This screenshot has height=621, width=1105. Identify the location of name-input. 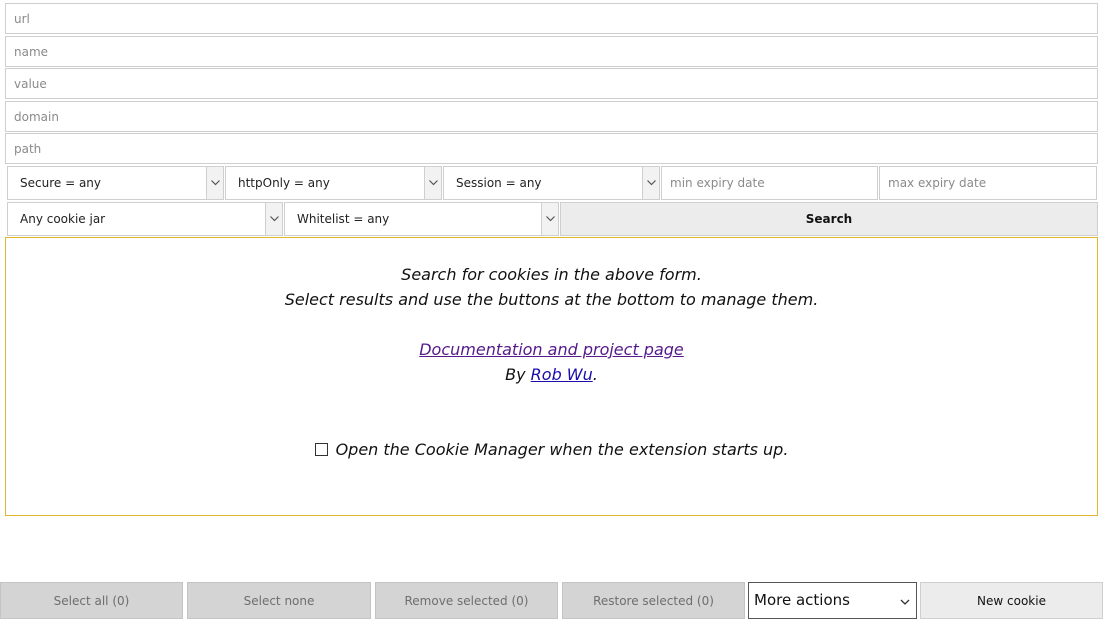
(551, 51).